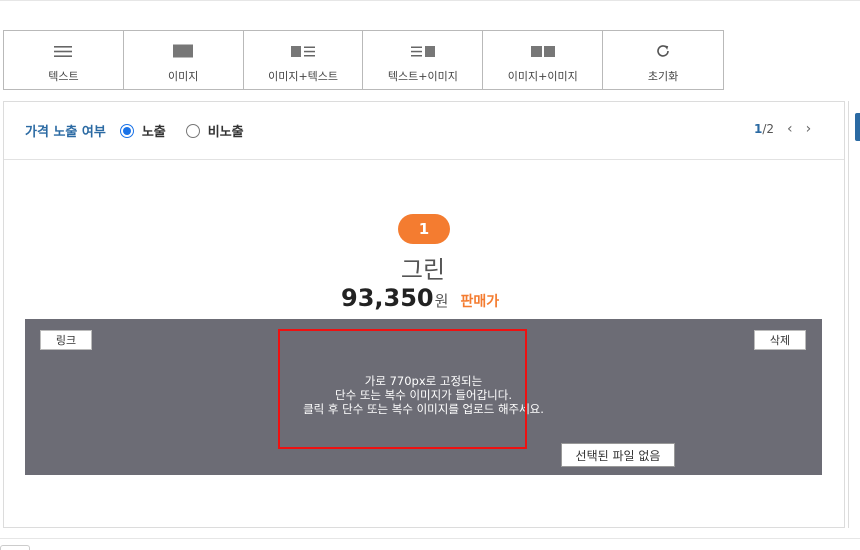  I want to click on price-currency: 원, so click(441, 301).